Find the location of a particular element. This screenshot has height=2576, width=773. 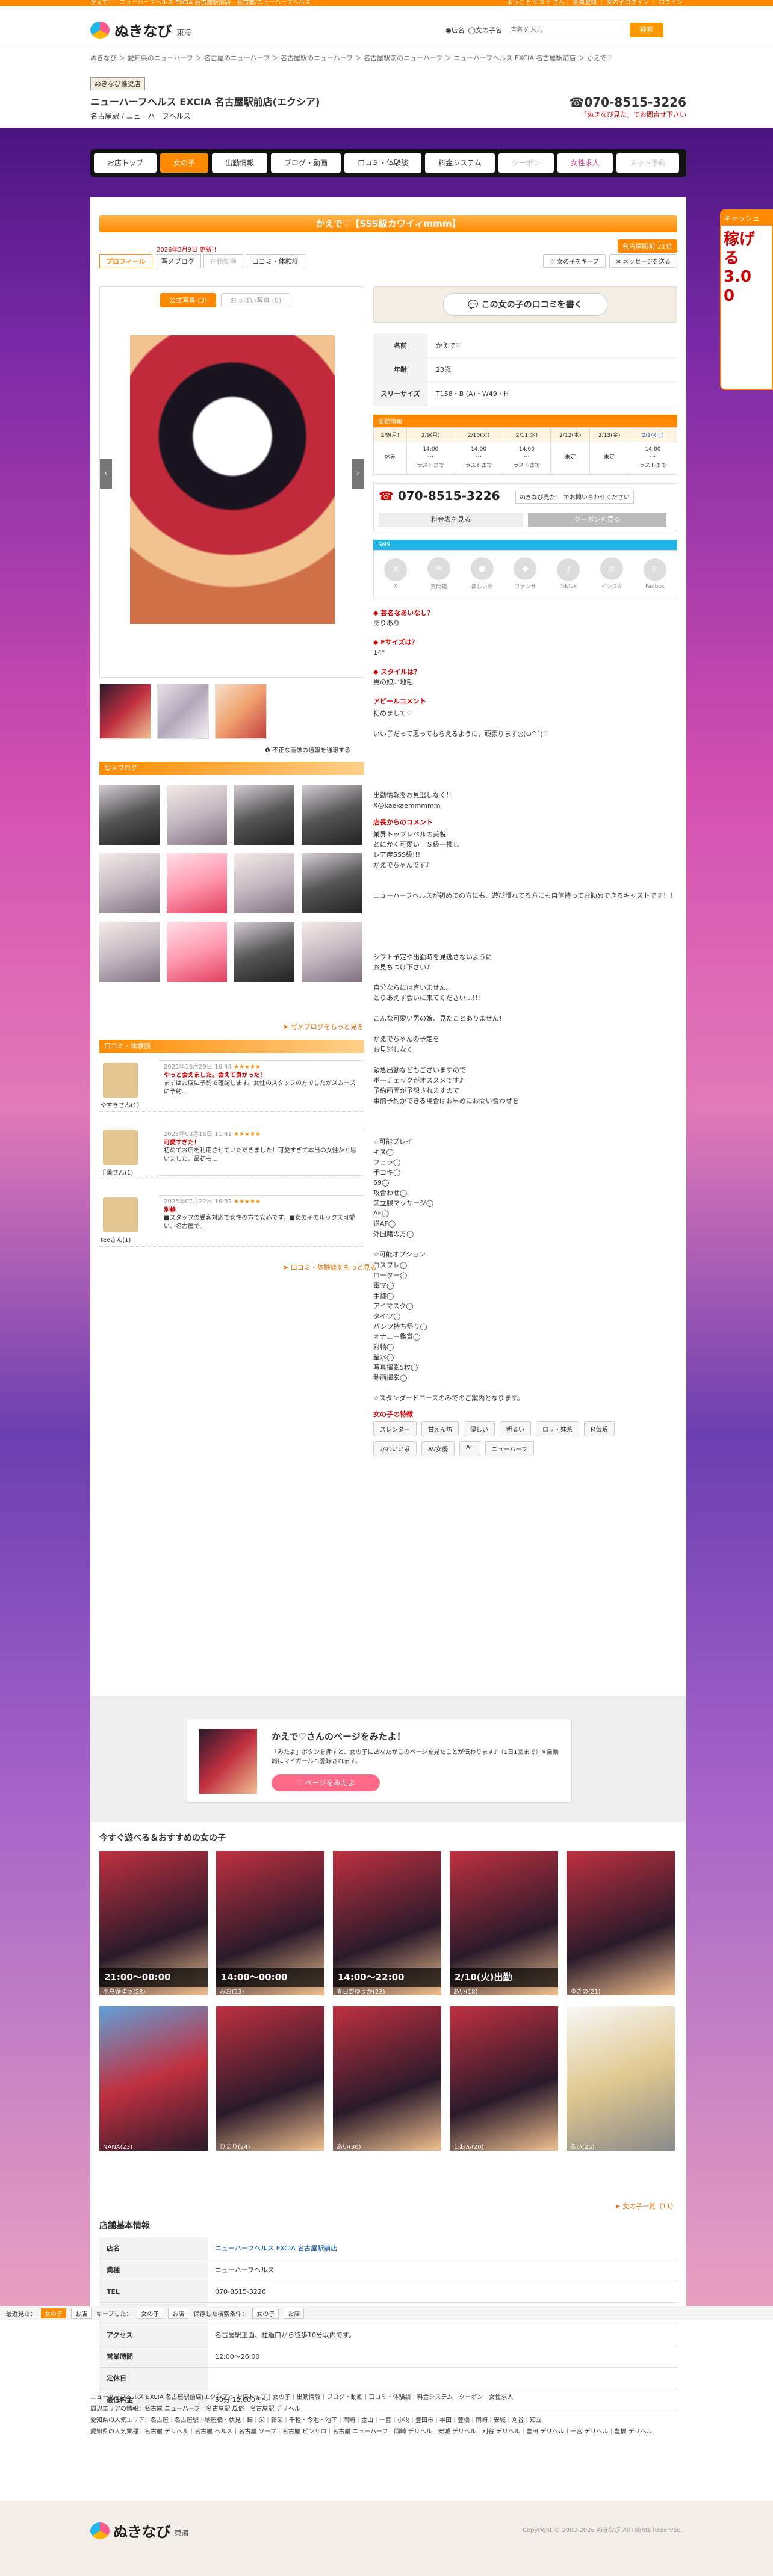

reviewer-name: 千葉さん(1) is located at coordinates (117, 1171).